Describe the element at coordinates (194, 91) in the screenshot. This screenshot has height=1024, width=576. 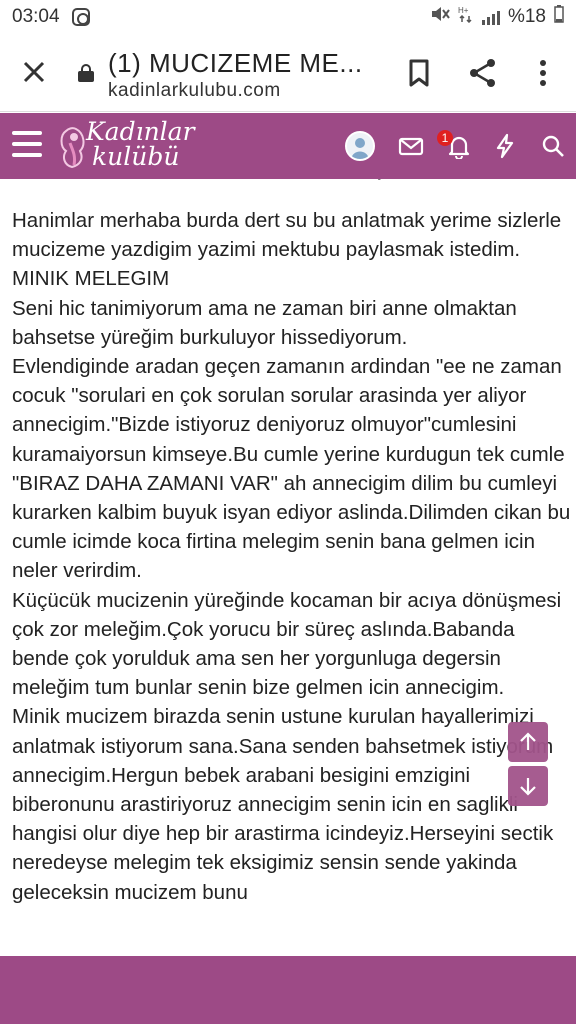
I see `page-url: kadinlarkulubu.com` at that location.